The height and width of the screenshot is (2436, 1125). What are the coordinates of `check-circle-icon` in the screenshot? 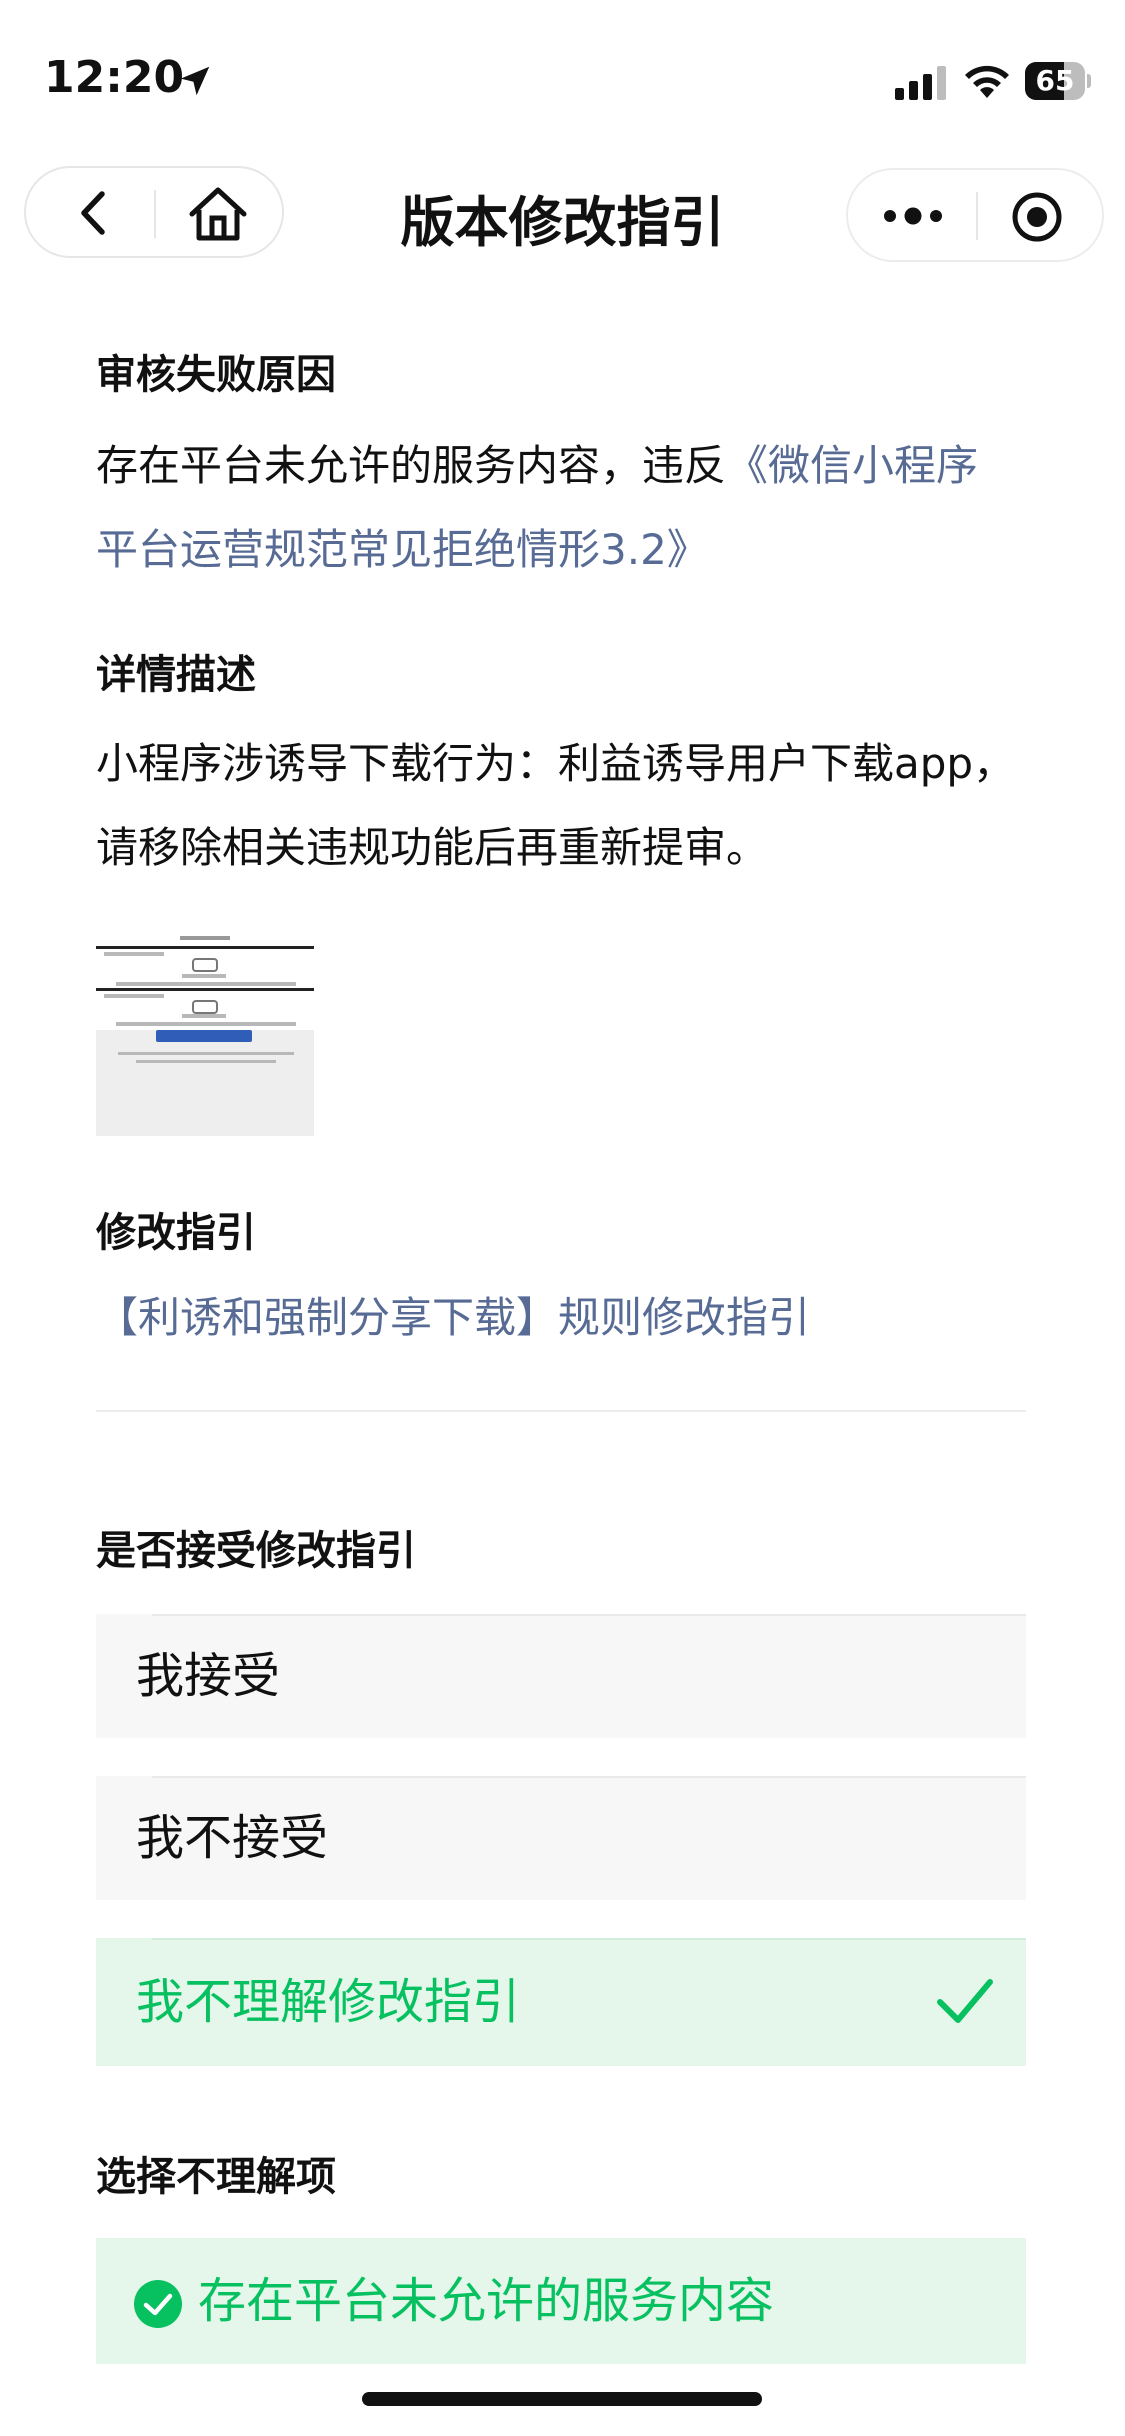 It's located at (158, 2304).